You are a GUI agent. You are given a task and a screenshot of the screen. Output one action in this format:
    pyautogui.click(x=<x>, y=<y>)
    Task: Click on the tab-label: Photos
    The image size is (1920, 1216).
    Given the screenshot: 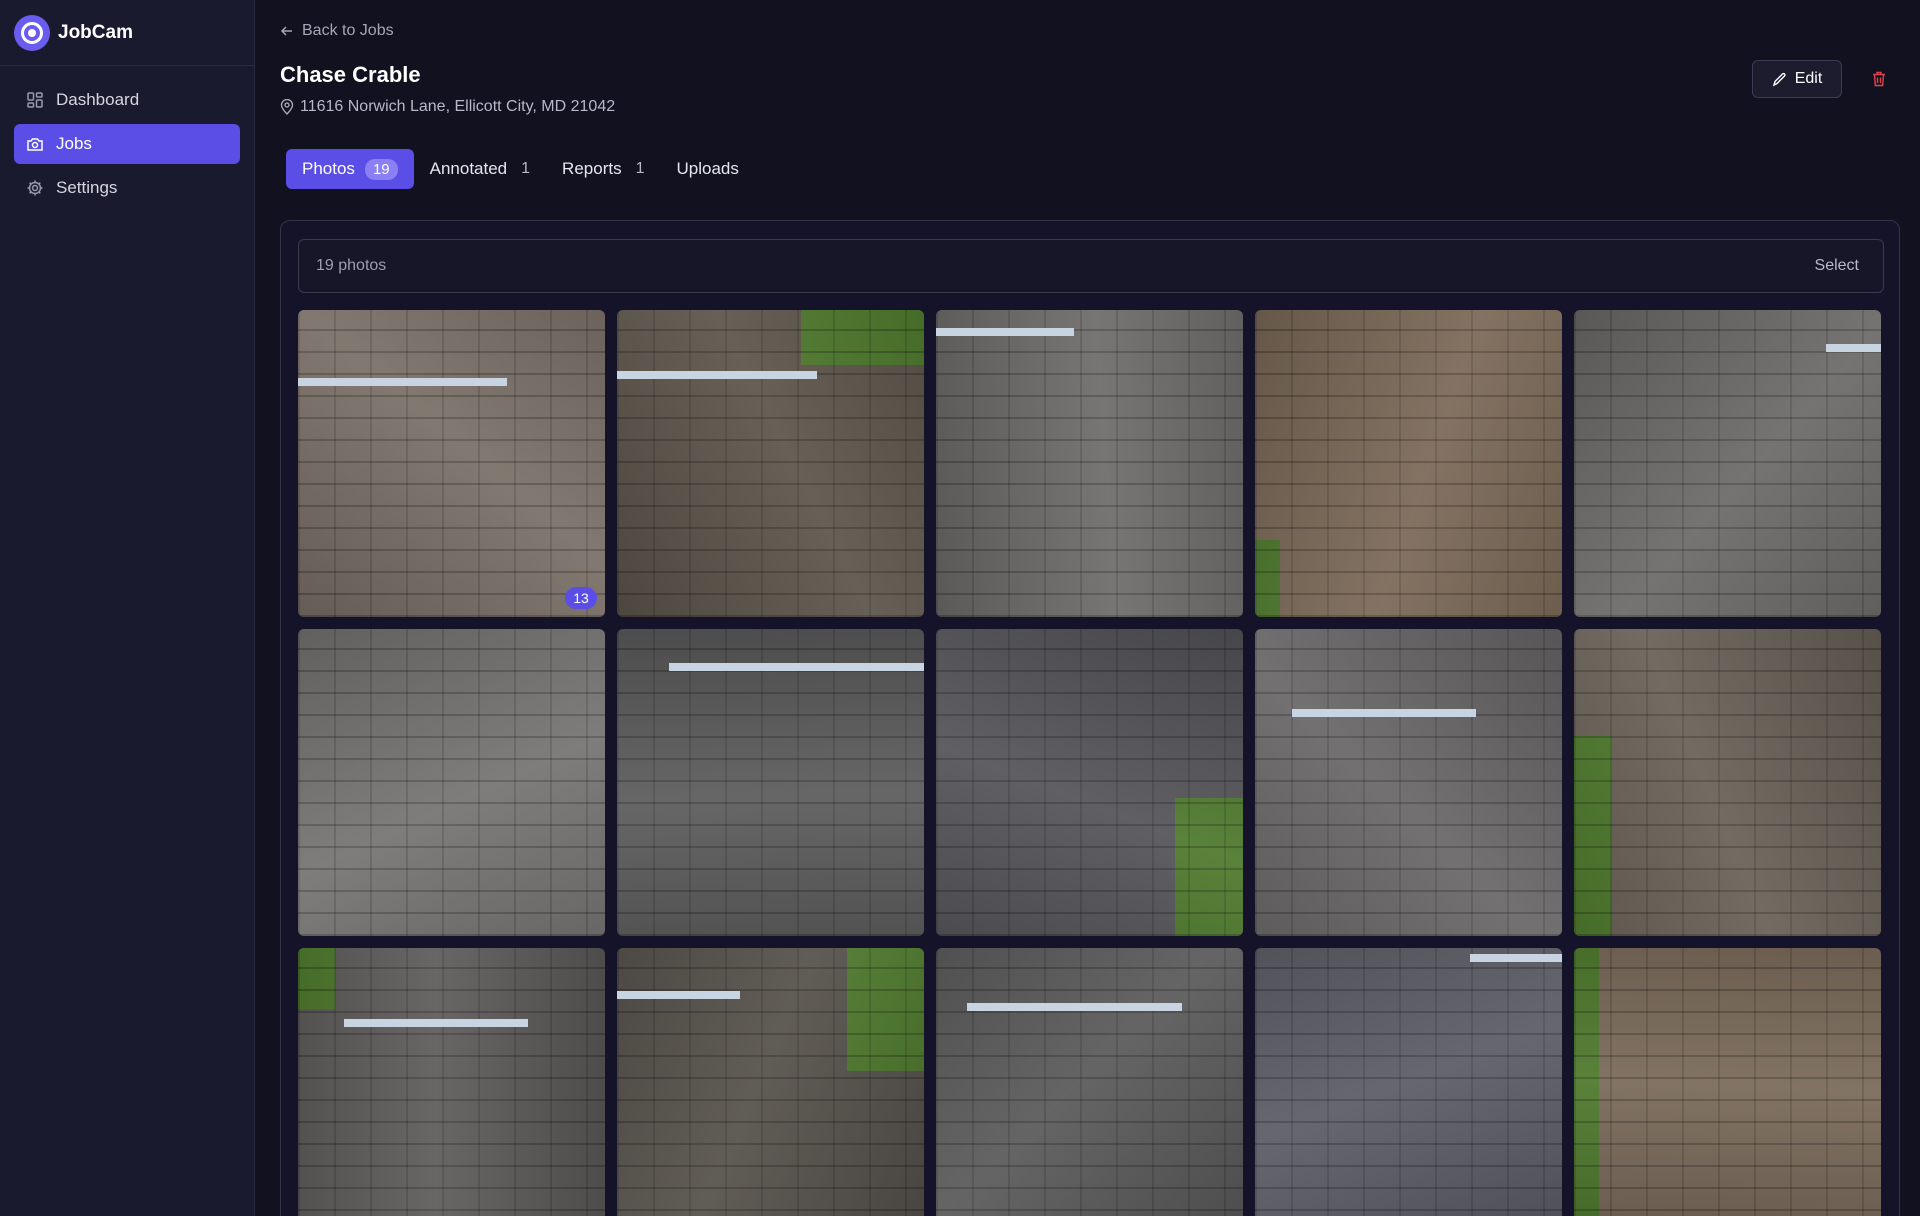 What is the action you would take?
    pyautogui.click(x=328, y=168)
    